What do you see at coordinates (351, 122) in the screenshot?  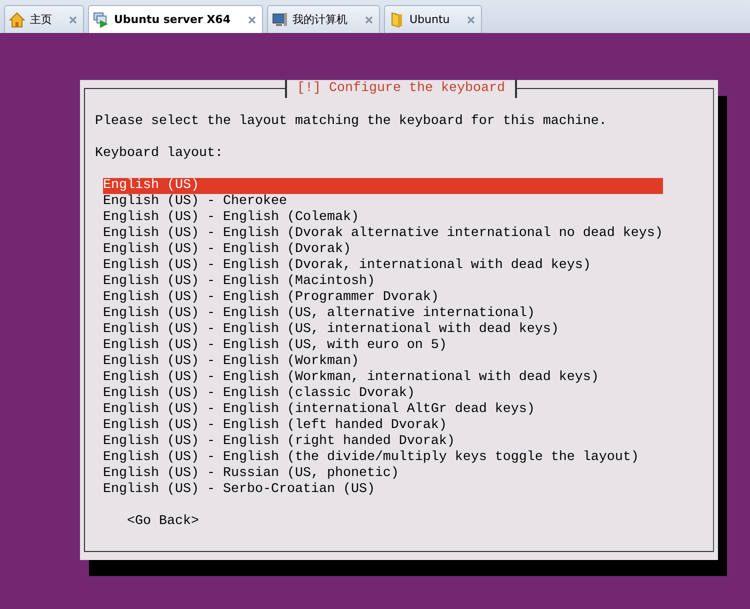 I see `prompt-text: Please select the layout matching the keyboard for this machine.` at bounding box center [351, 122].